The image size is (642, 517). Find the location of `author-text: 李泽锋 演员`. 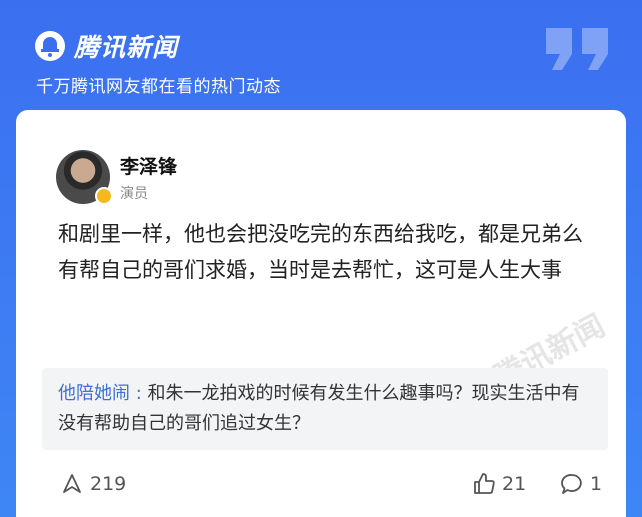

author-text: 李泽锋 演员 is located at coordinates (148, 178).